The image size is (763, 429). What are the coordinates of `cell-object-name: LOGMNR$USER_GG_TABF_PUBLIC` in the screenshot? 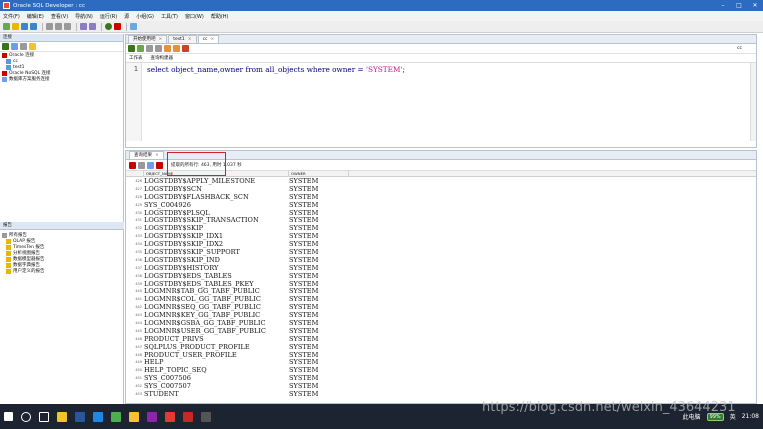 It's located at (216, 331).